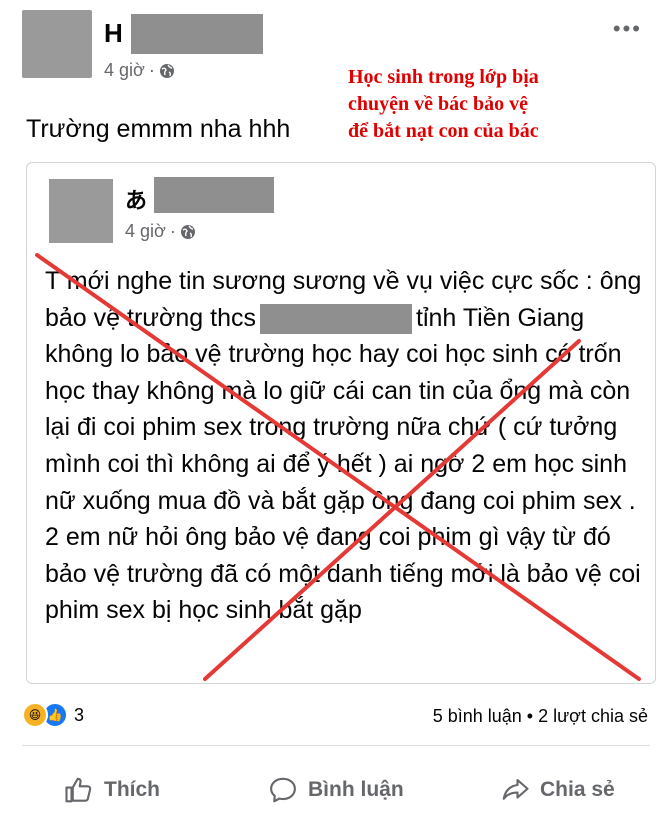 Image resolution: width=660 pixels, height=822 pixels. I want to click on more-options-icon: •••, so click(627, 29).